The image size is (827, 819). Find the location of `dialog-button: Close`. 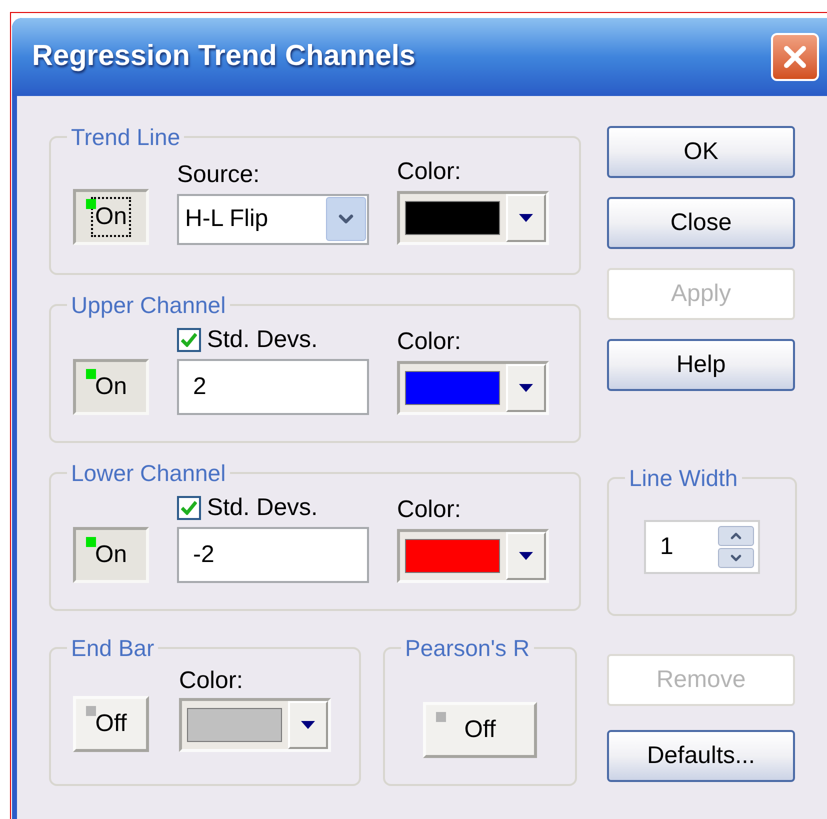

dialog-button: Close is located at coordinates (701, 223).